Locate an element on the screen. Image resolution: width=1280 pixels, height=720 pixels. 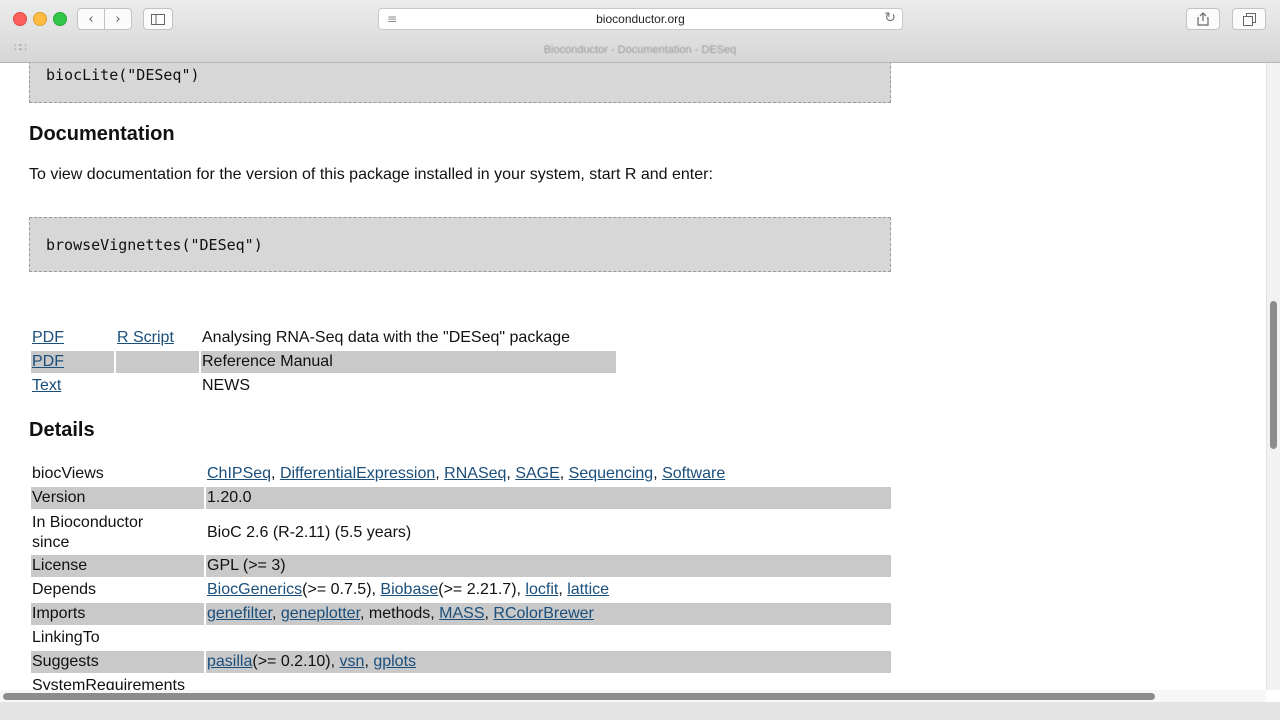
depends-link: lattice is located at coordinates (588, 589).